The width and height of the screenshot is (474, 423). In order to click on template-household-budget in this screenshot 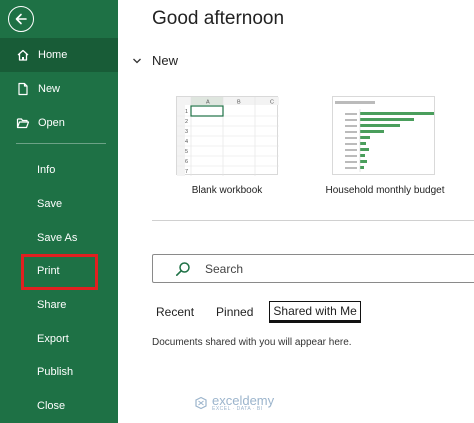, I will do `click(383, 135)`.